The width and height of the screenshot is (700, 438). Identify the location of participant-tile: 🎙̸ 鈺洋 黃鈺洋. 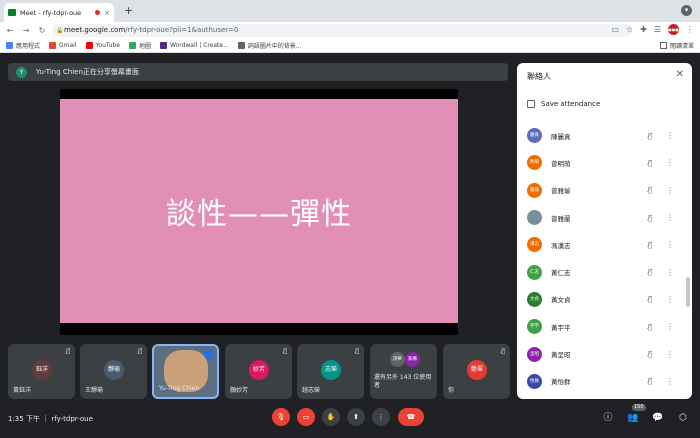
(41, 371).